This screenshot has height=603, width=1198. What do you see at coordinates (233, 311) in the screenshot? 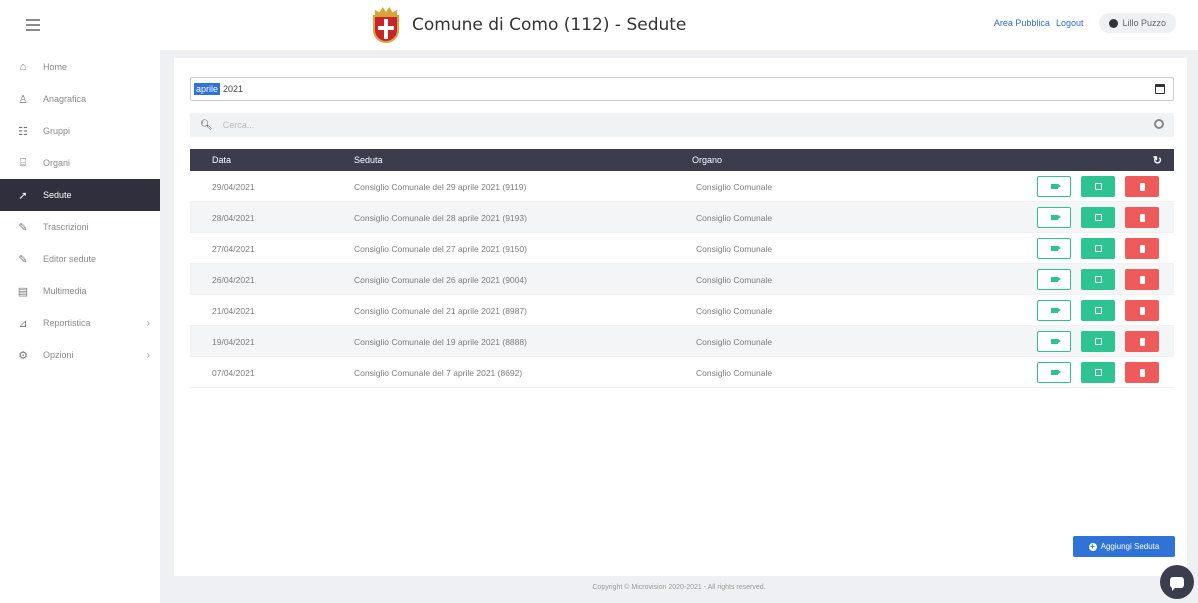
I see `cell-date: 21/04/2021` at bounding box center [233, 311].